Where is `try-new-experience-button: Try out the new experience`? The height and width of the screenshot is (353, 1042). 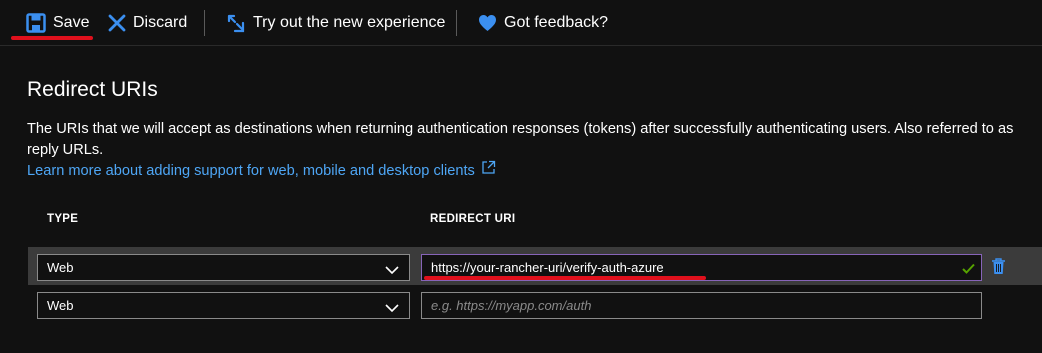 try-new-experience-button: Try out the new experience is located at coordinates (335, 23).